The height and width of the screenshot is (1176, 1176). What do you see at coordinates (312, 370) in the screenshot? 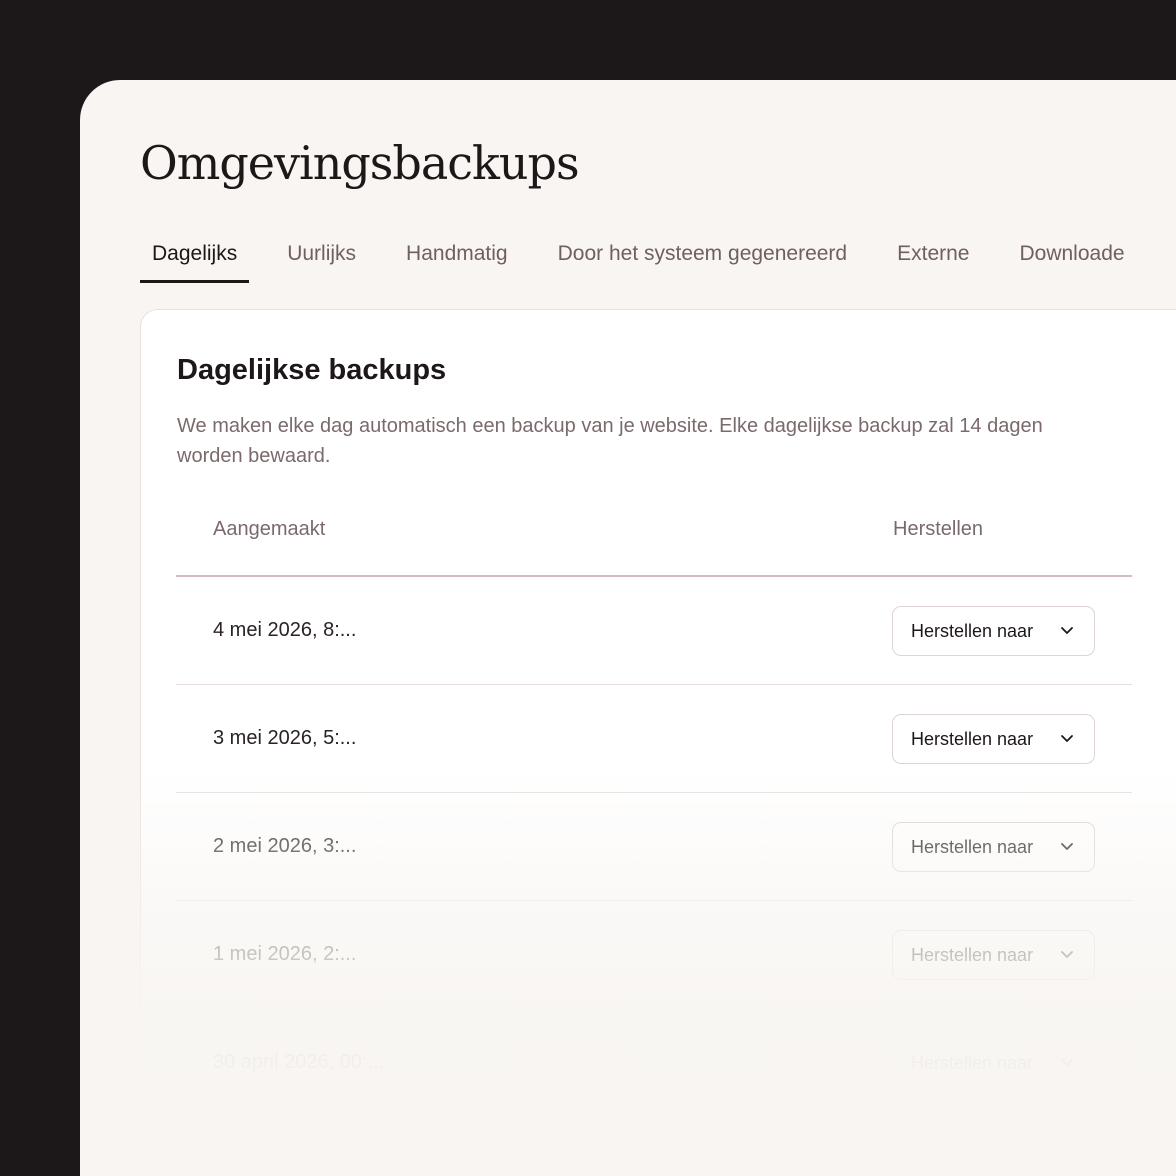
I see `card-title: Dagelijkse backups` at bounding box center [312, 370].